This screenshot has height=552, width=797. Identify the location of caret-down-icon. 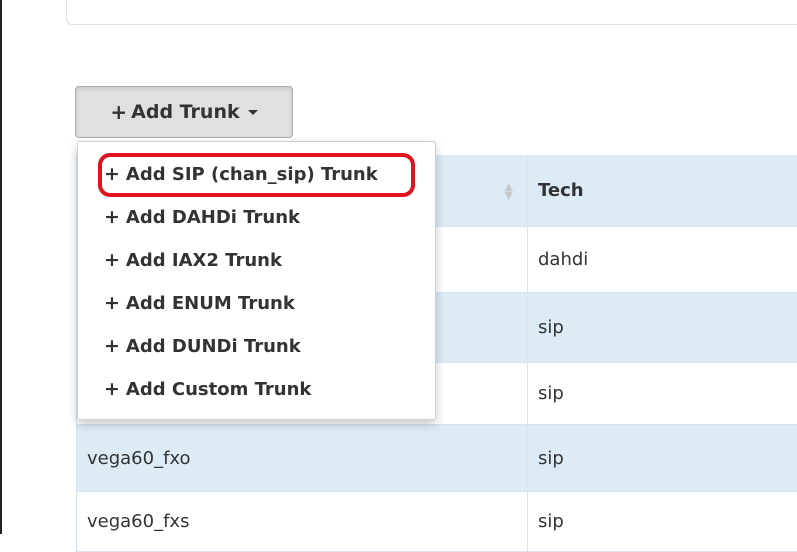
(252, 112).